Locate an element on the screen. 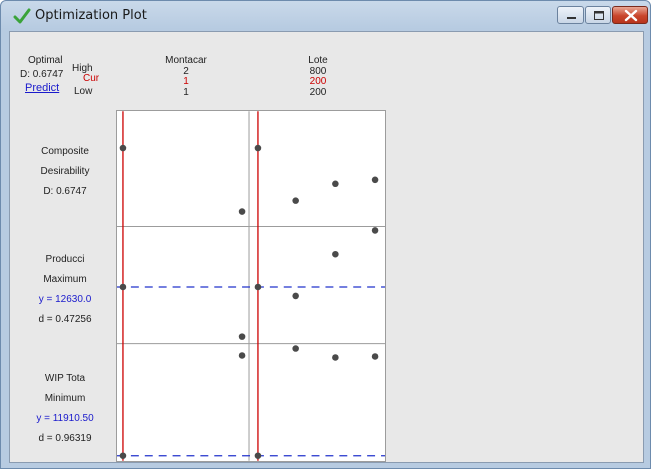 This screenshot has height=469, width=651. response-goal: Desirability is located at coordinates (65, 171).